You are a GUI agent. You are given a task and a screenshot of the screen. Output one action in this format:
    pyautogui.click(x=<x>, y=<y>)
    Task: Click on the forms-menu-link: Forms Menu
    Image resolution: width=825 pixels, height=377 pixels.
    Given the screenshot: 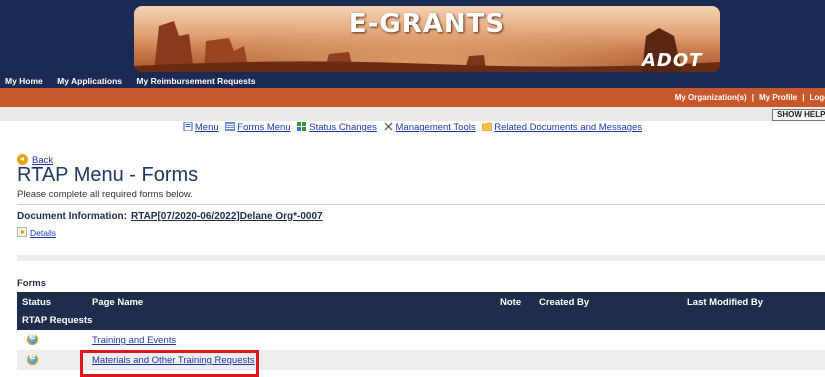 What is the action you would take?
    pyautogui.click(x=263, y=127)
    